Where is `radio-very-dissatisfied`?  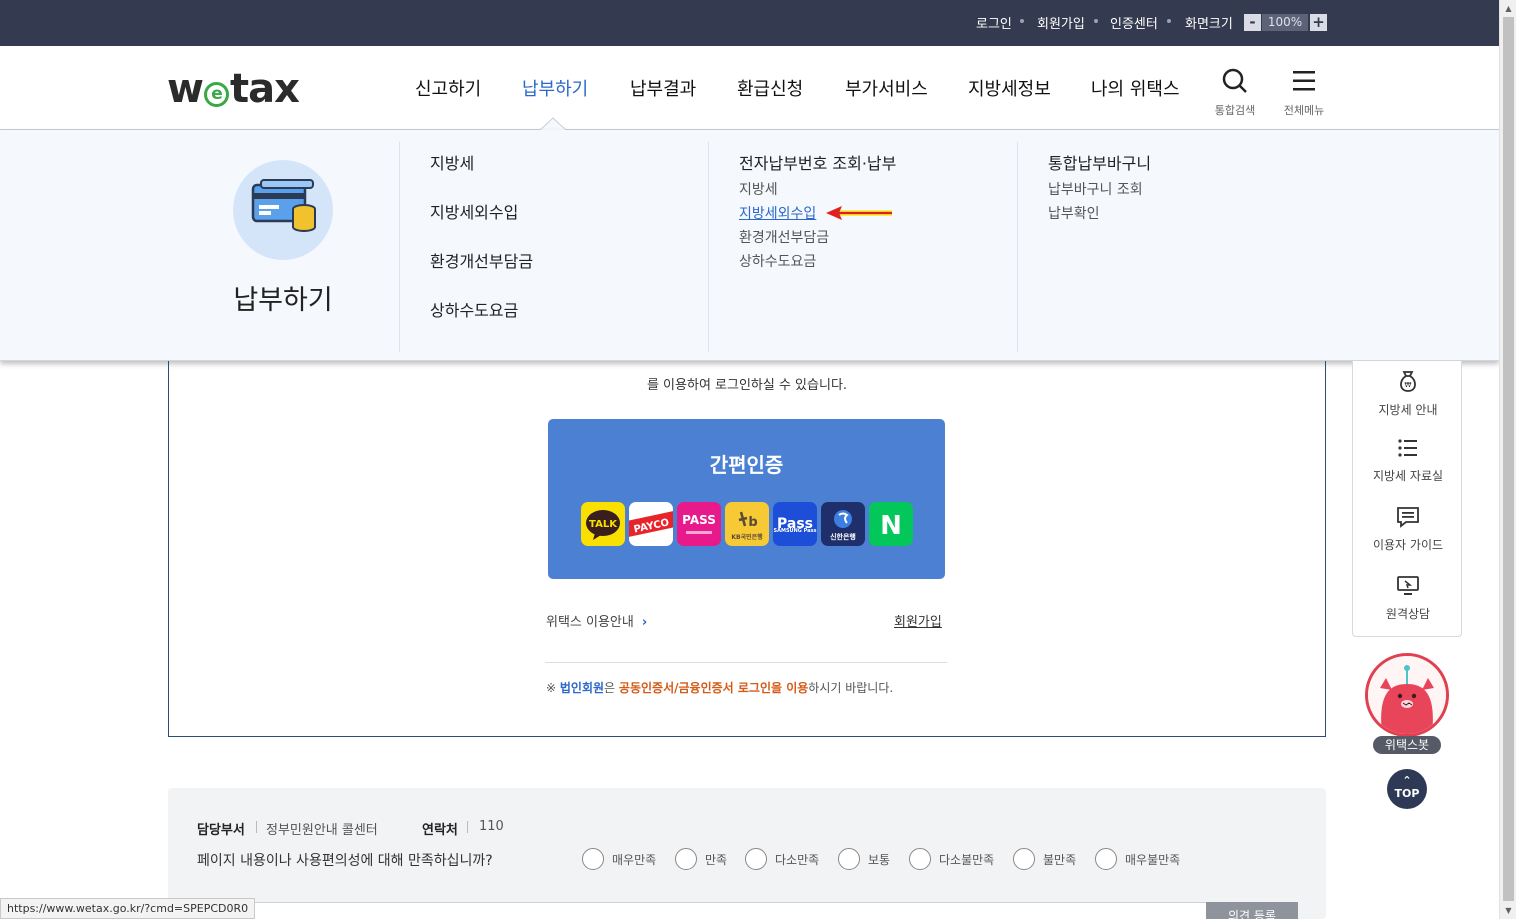 radio-very-dissatisfied is located at coordinates (1106, 859).